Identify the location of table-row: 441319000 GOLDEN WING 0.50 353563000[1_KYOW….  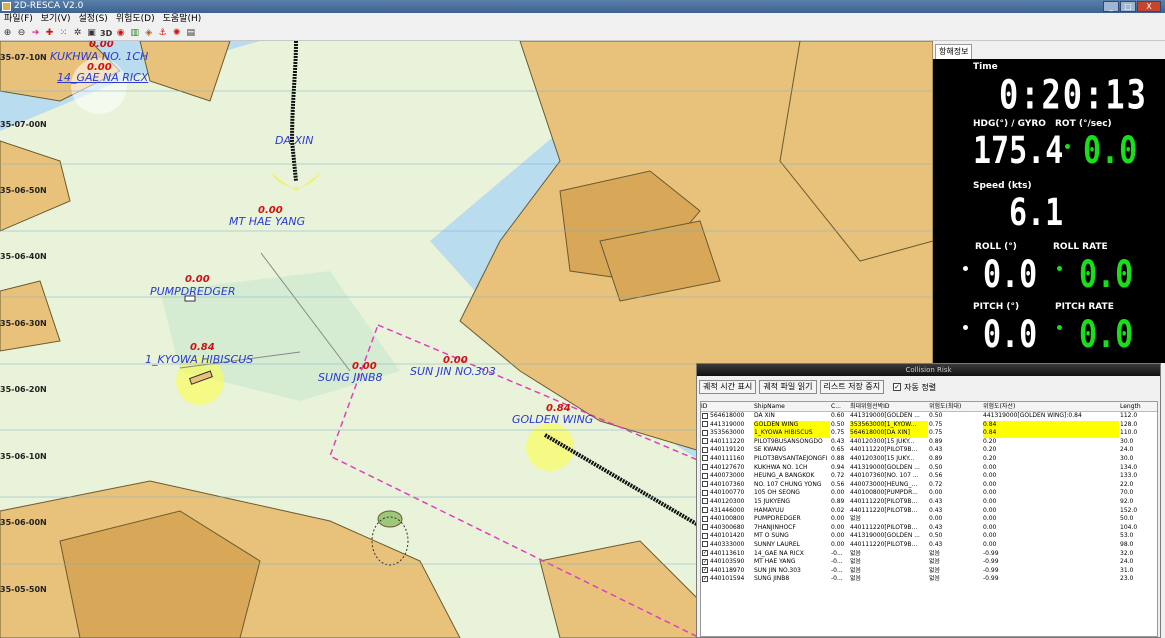
(929, 425).